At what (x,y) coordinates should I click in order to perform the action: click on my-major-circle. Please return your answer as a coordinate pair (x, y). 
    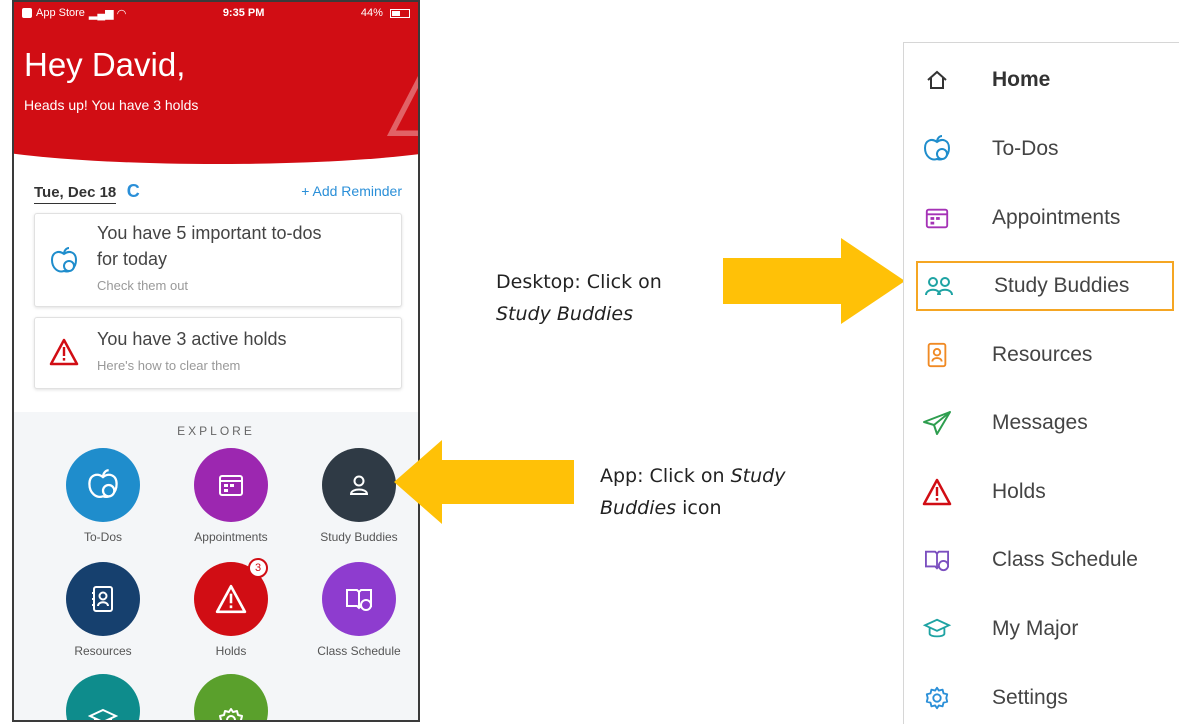
    Looking at the image, I should click on (103, 697).